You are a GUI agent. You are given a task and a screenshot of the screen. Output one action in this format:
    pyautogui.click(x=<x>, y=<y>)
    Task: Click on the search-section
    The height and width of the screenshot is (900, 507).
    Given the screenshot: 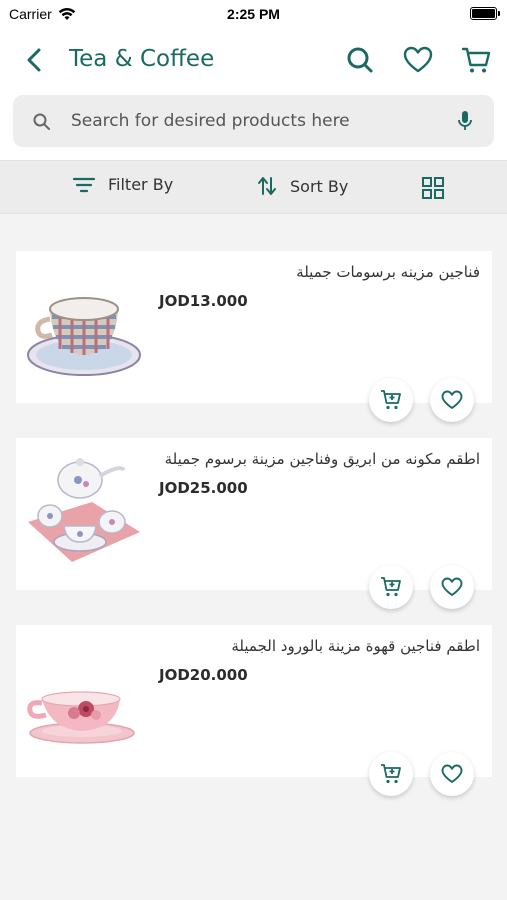 What is the action you would take?
    pyautogui.click(x=253, y=126)
    